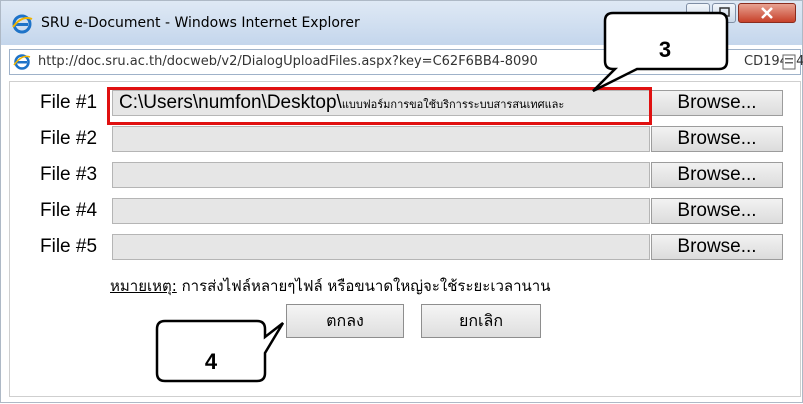 The image size is (803, 404). What do you see at coordinates (220, 351) in the screenshot?
I see `callout-4: 4` at bounding box center [220, 351].